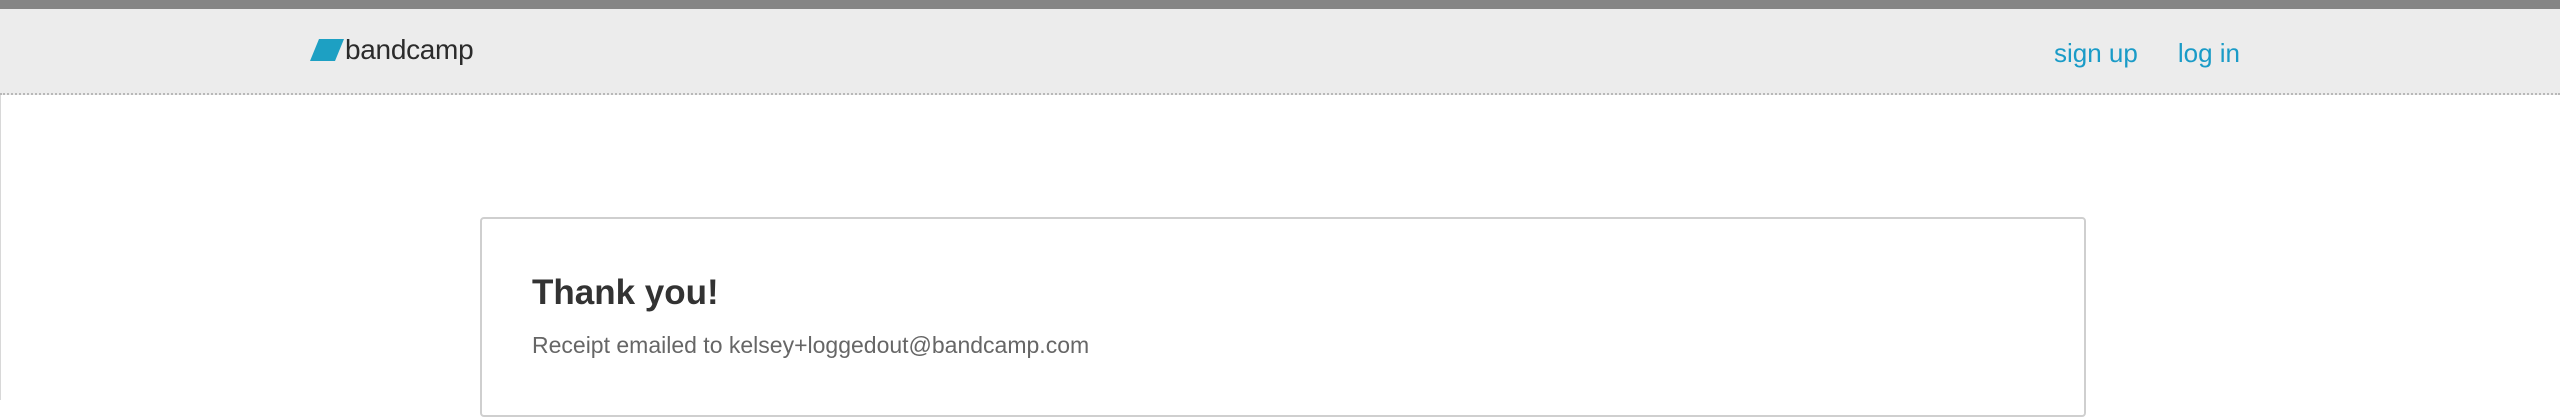 Image resolution: width=2560 pixels, height=417 pixels. Describe the element at coordinates (2096, 53) in the screenshot. I see `sign-up-link: sign up` at that location.